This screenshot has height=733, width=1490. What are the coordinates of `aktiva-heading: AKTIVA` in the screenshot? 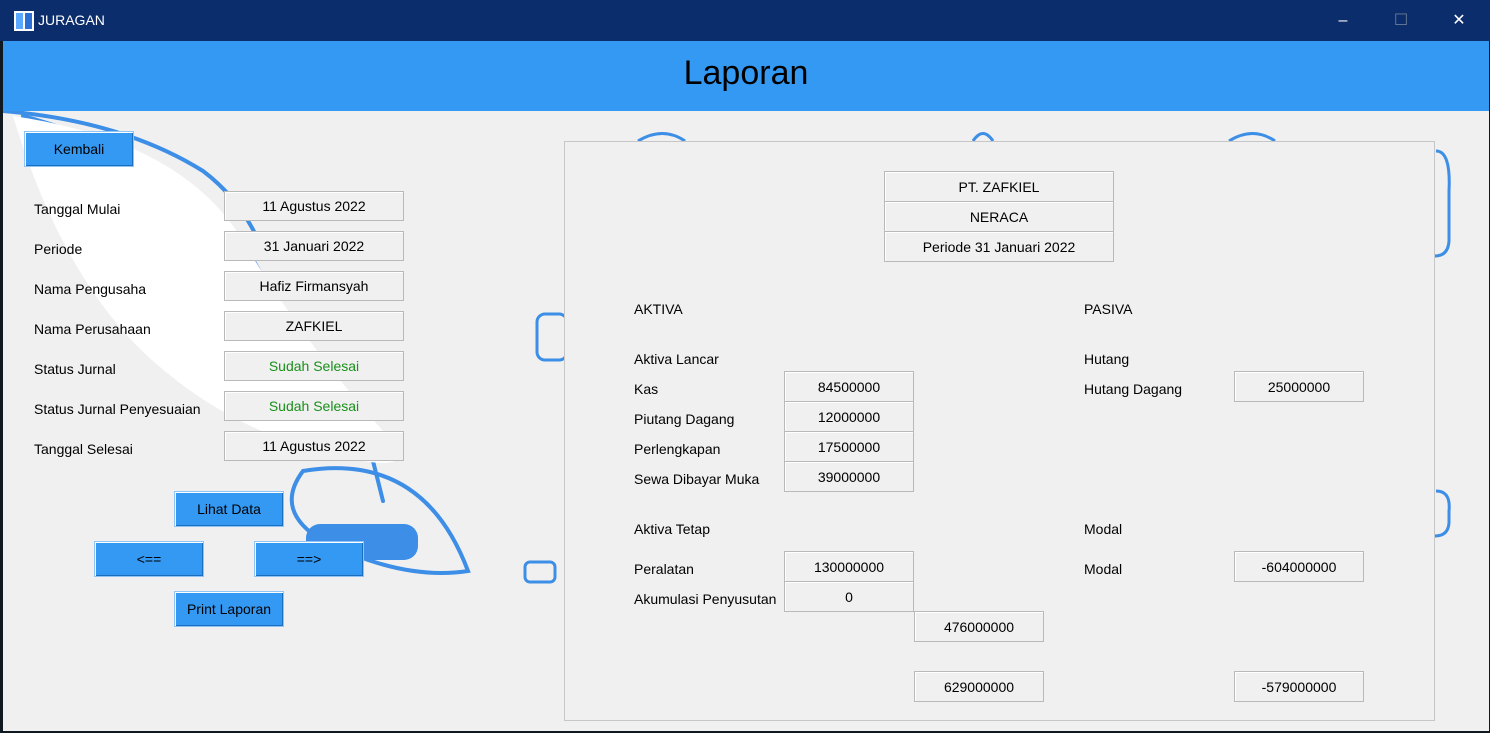 It's located at (658, 309).